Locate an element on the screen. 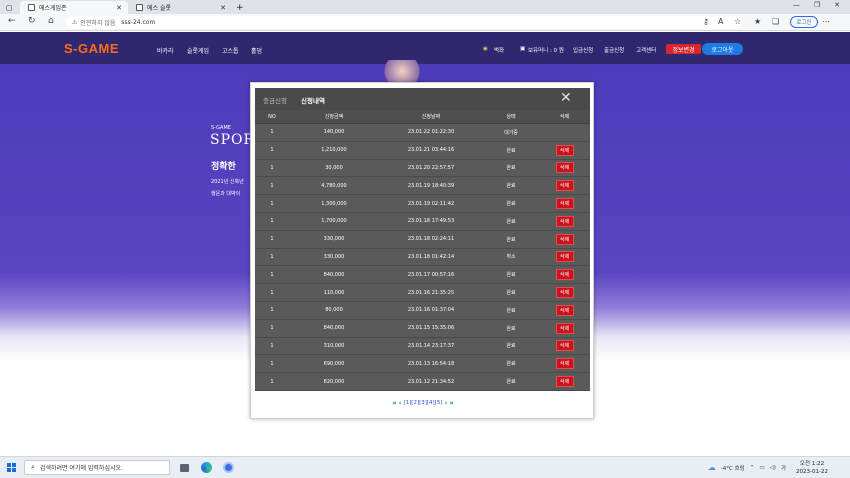  prev-page-icon: ‹ is located at coordinates (400, 403).